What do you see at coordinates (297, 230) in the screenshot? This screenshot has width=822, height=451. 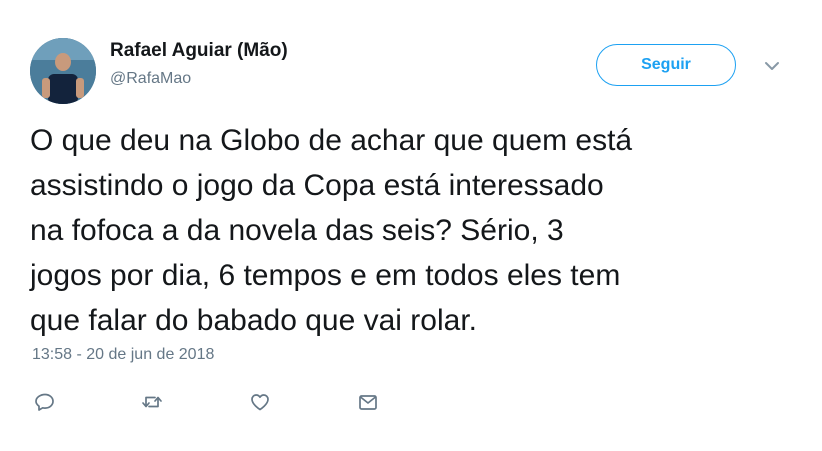 I see `tweet-text-line: na fofoca a da novela das seis? Sério, 3` at bounding box center [297, 230].